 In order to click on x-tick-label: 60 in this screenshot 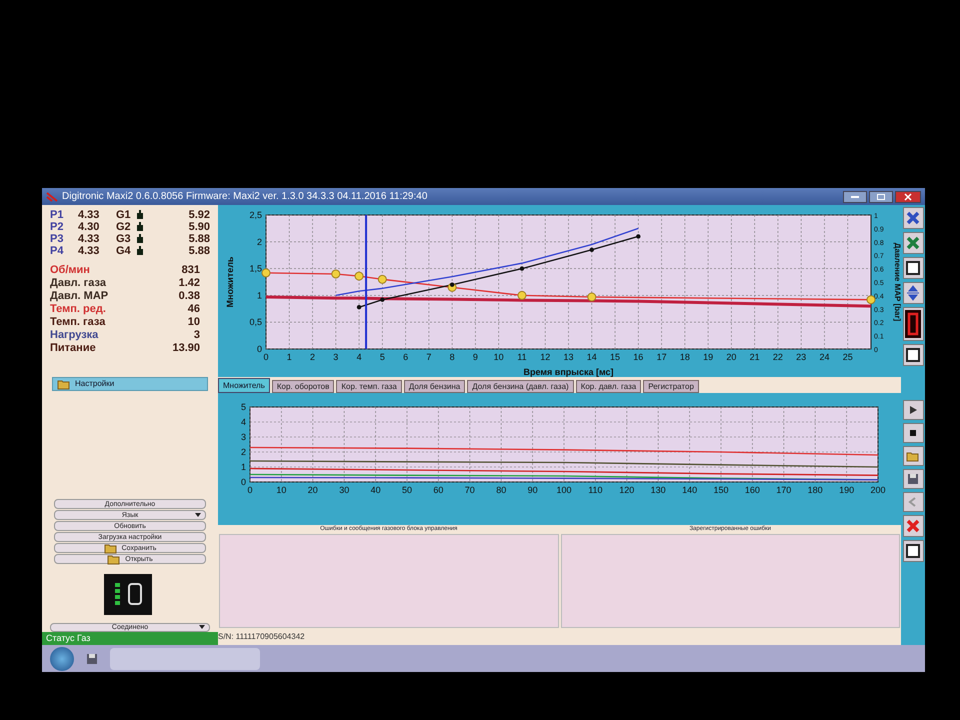, I will do `click(438, 490)`.